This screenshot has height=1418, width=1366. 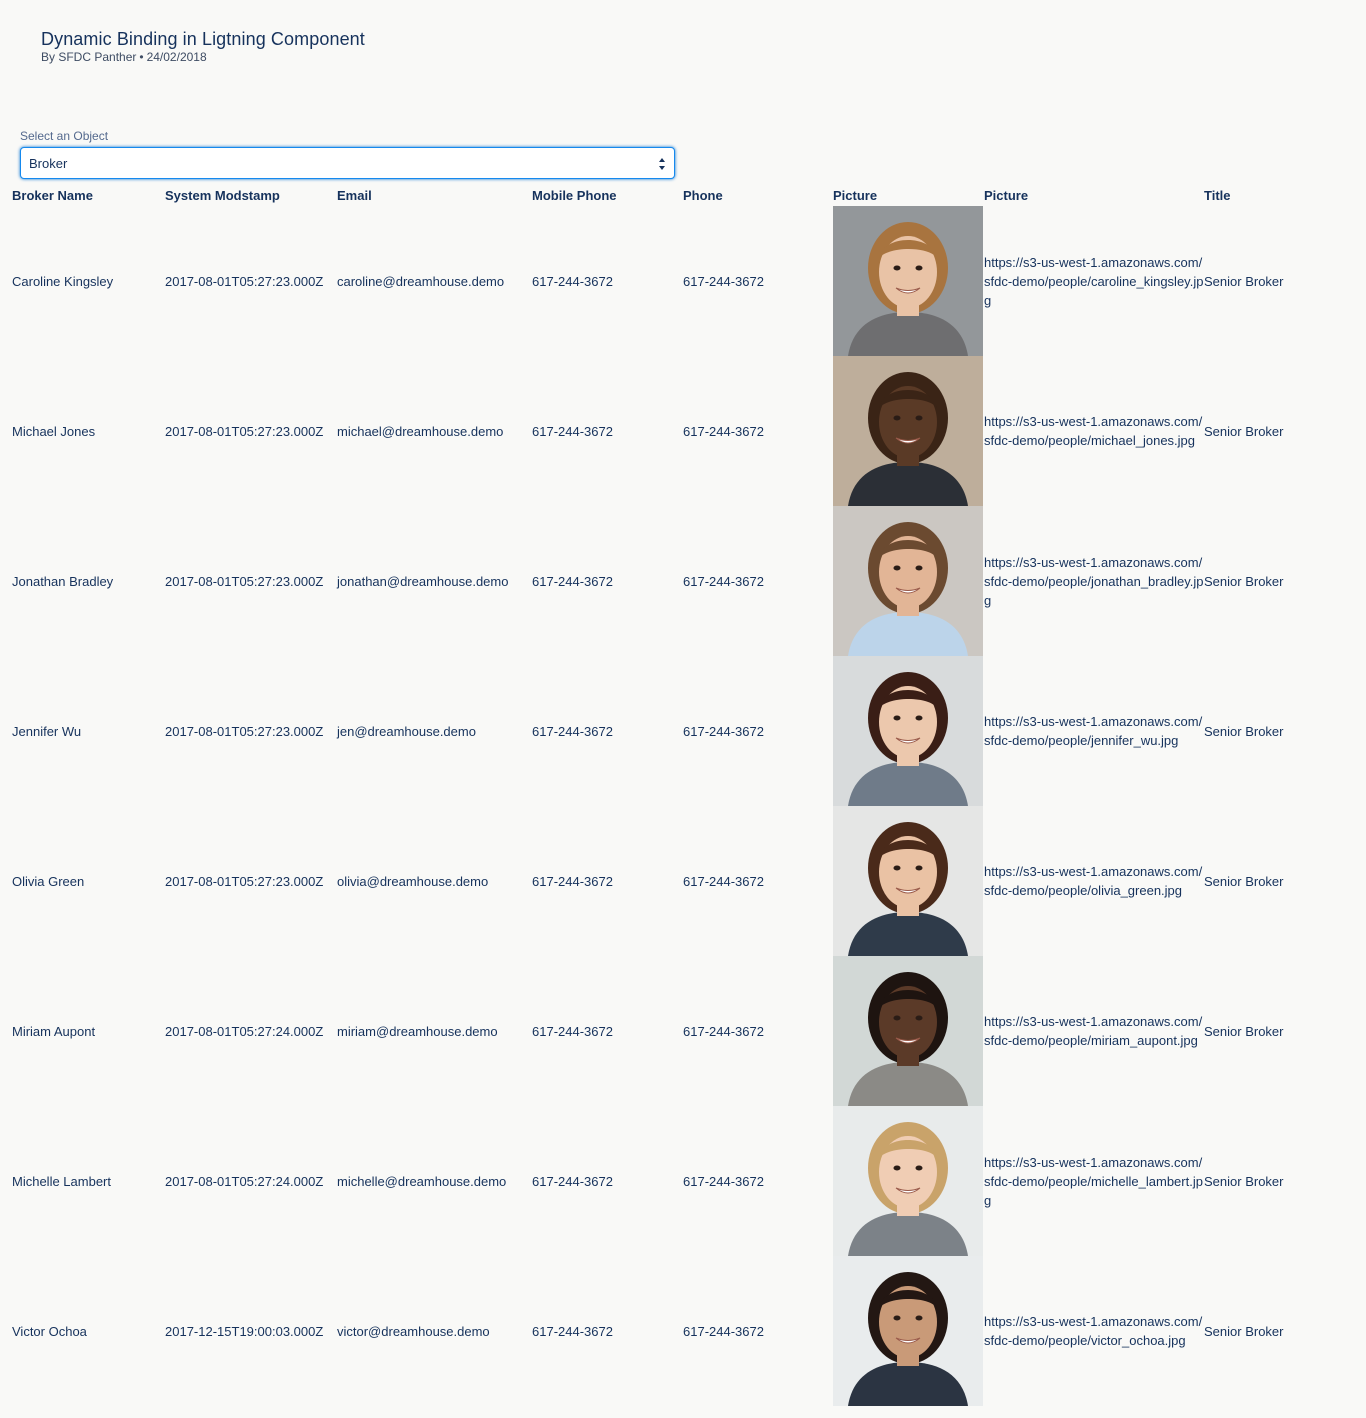 I want to click on column-header: System Modstamp, so click(x=251, y=195).